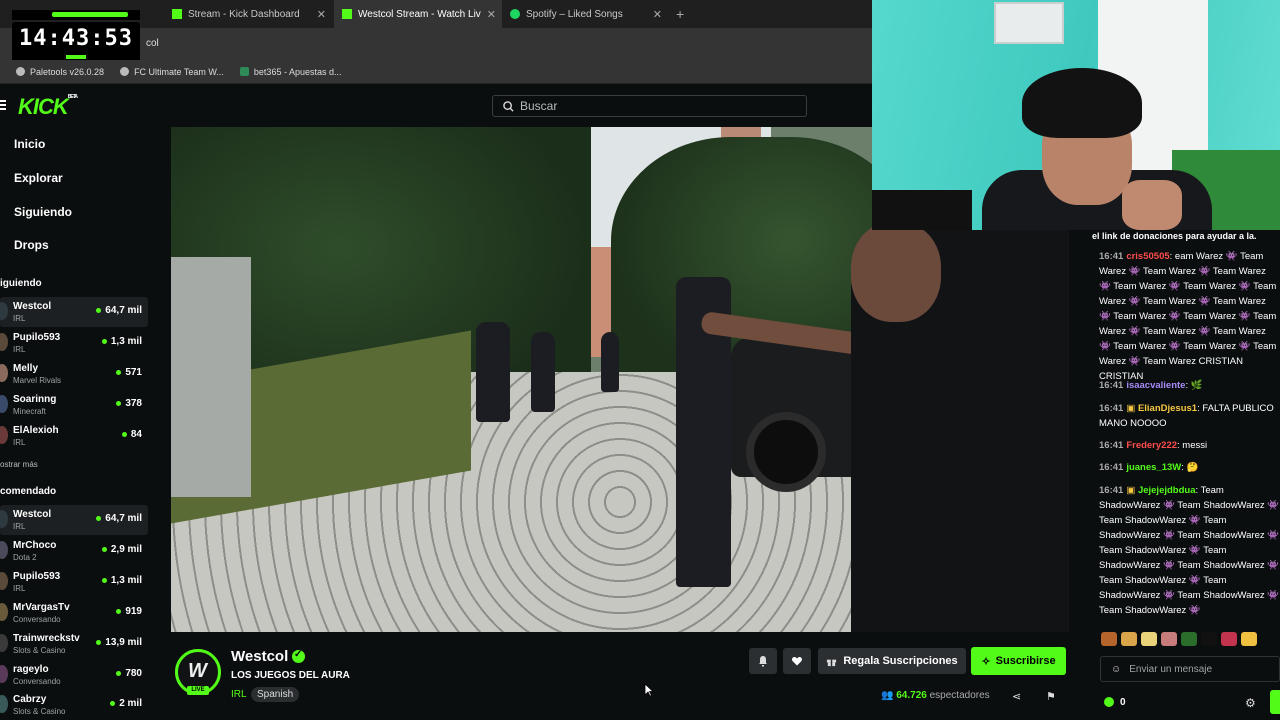 This screenshot has height=720, width=1280. Describe the element at coordinates (680, 14) in the screenshot. I see `new-tab-button: +` at that location.